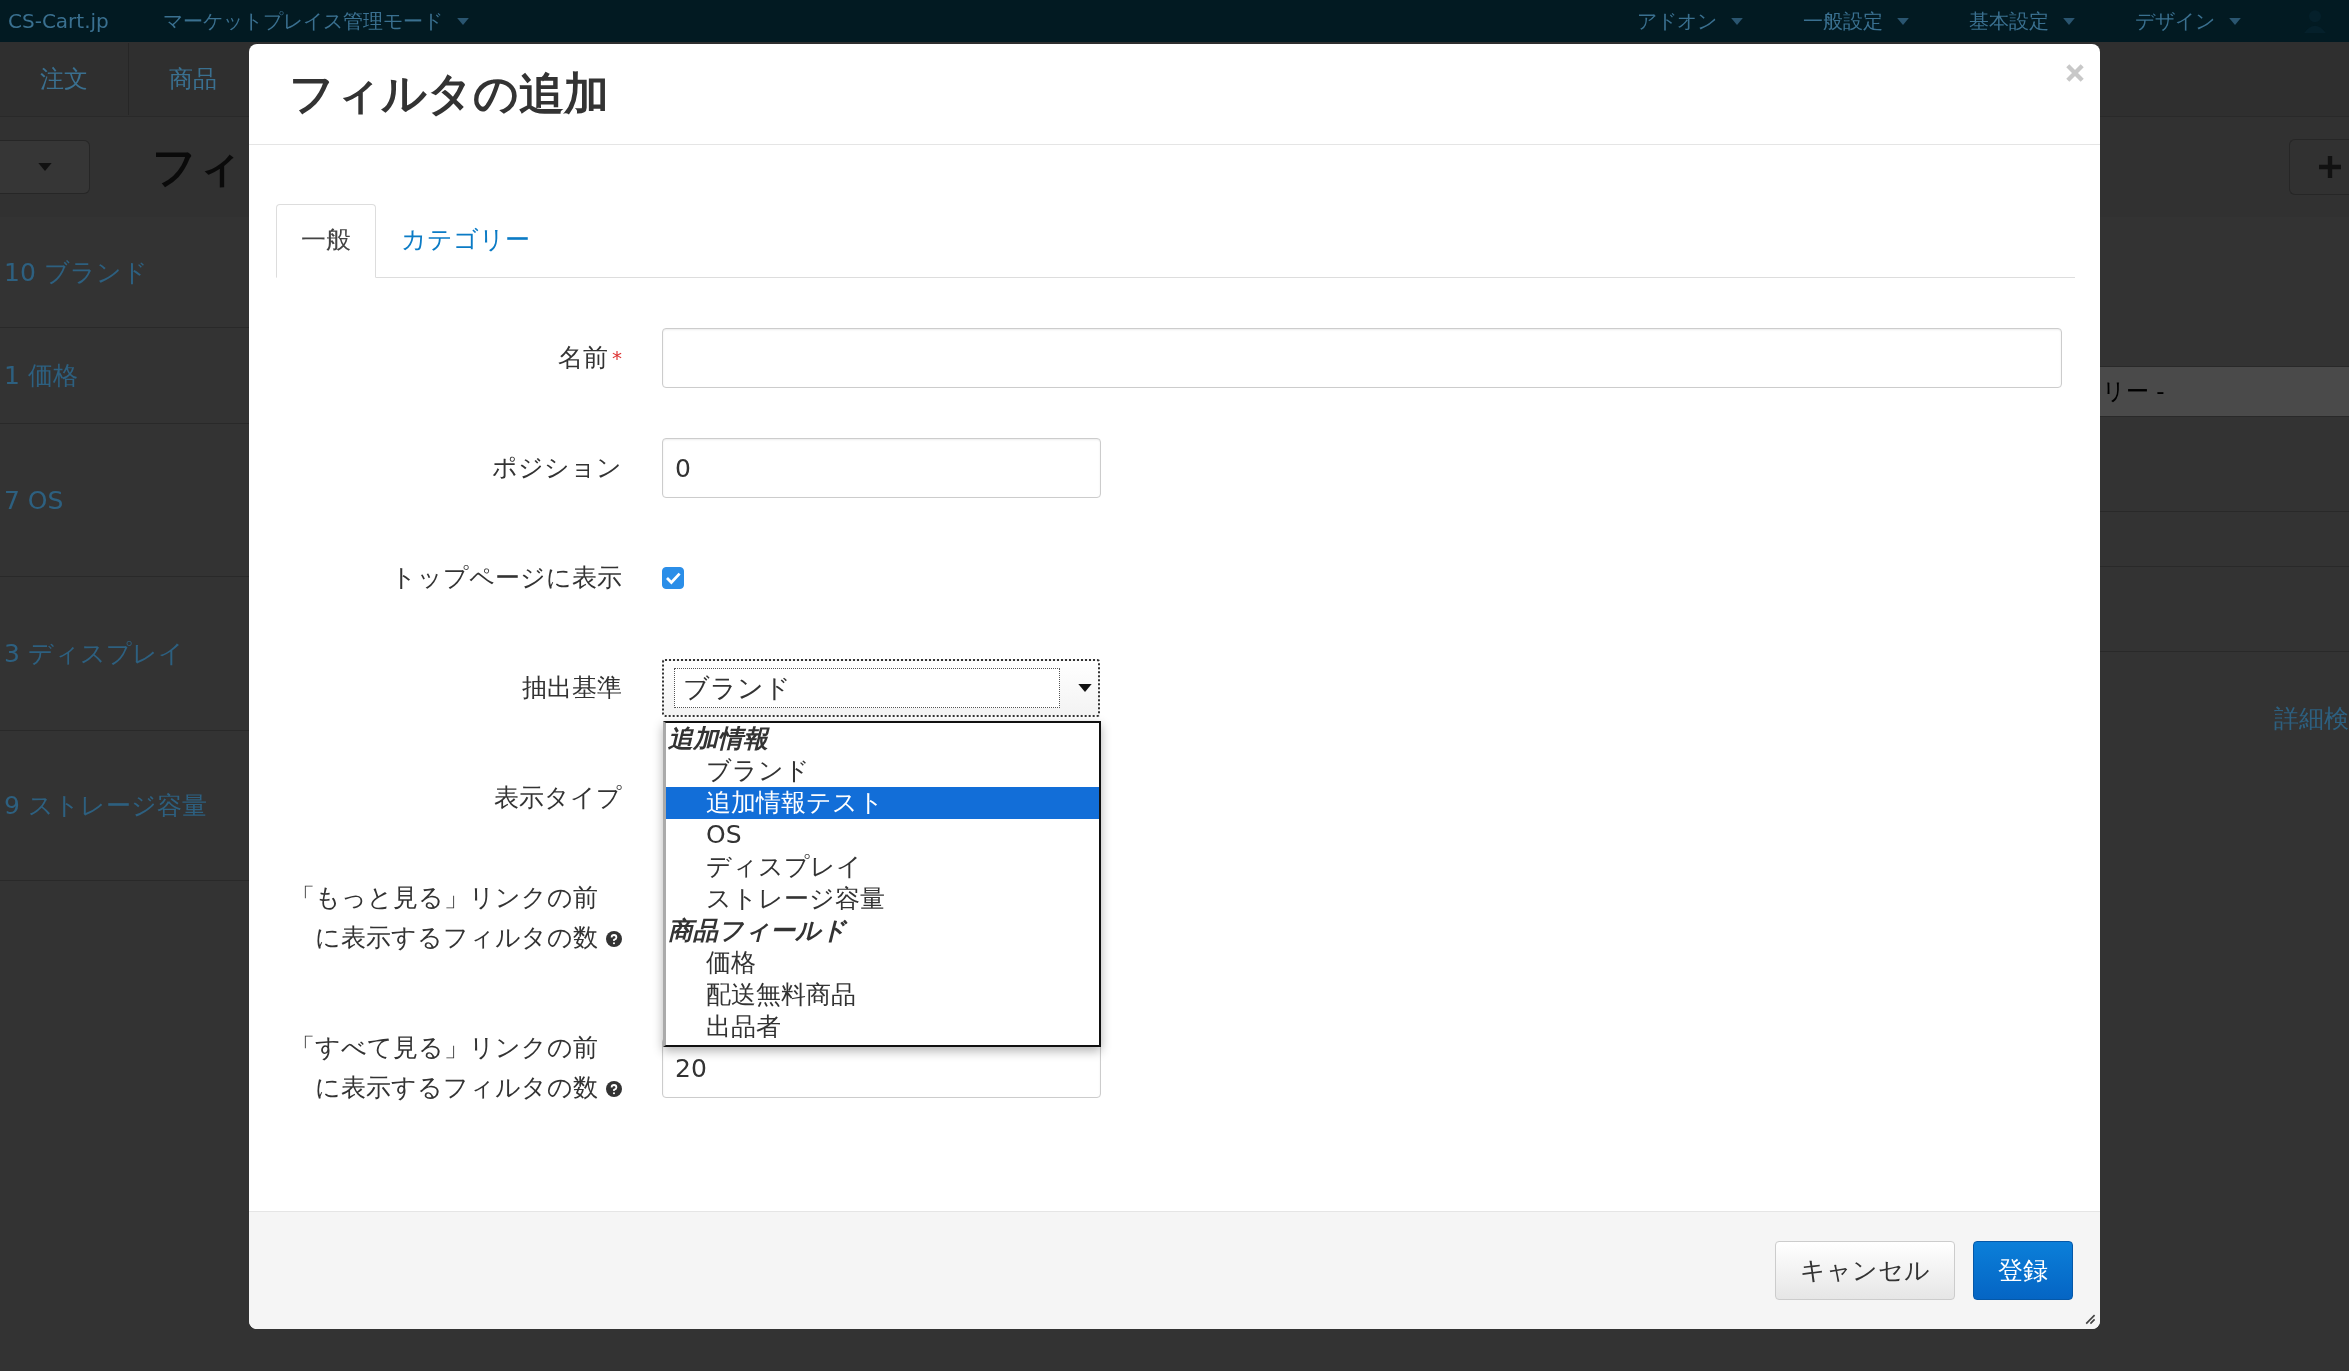  I want to click on dialog-title: フィルタの追加, so click(449, 94).